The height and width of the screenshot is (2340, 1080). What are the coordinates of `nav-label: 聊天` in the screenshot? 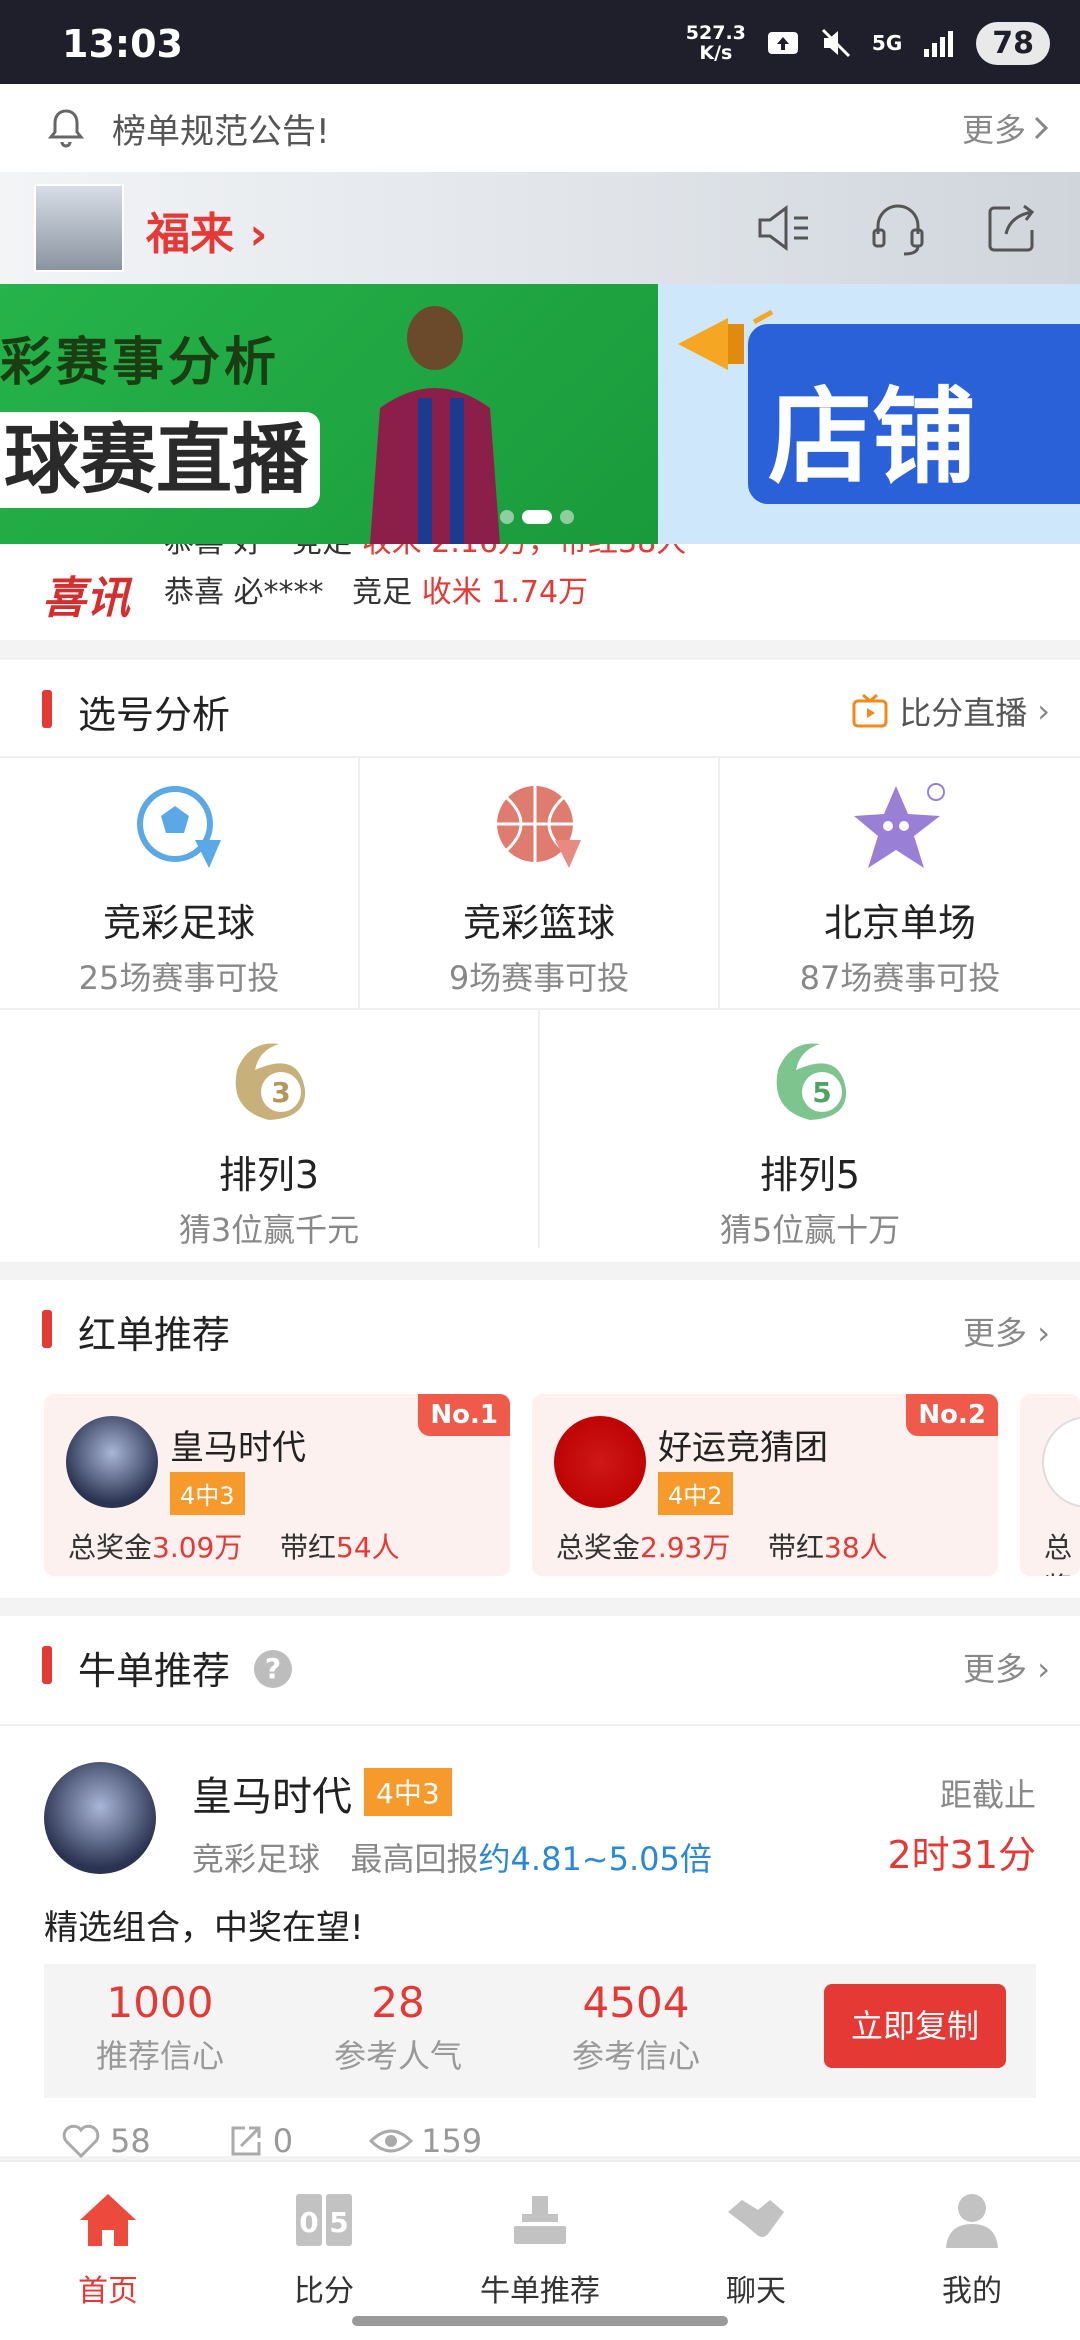 It's located at (756, 2291).